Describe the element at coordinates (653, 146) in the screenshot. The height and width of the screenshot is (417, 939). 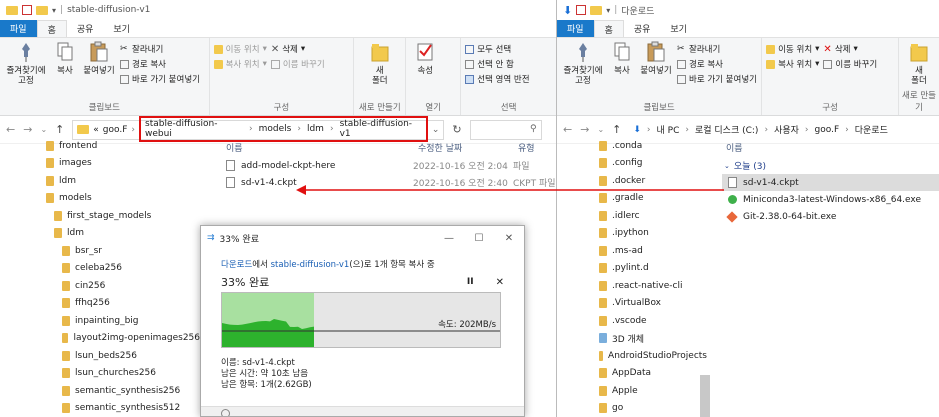
I see `nav-item: .conda` at that location.